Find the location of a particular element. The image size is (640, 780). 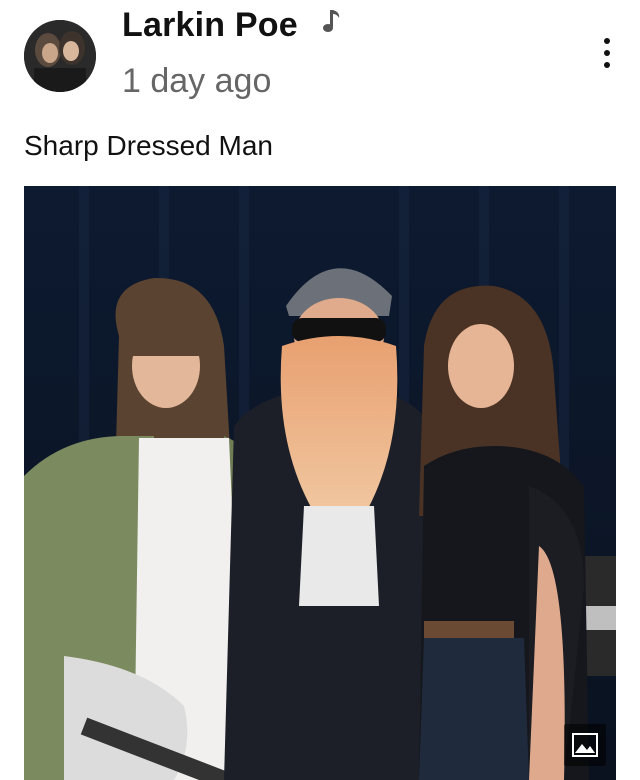

image-icon is located at coordinates (585, 745).